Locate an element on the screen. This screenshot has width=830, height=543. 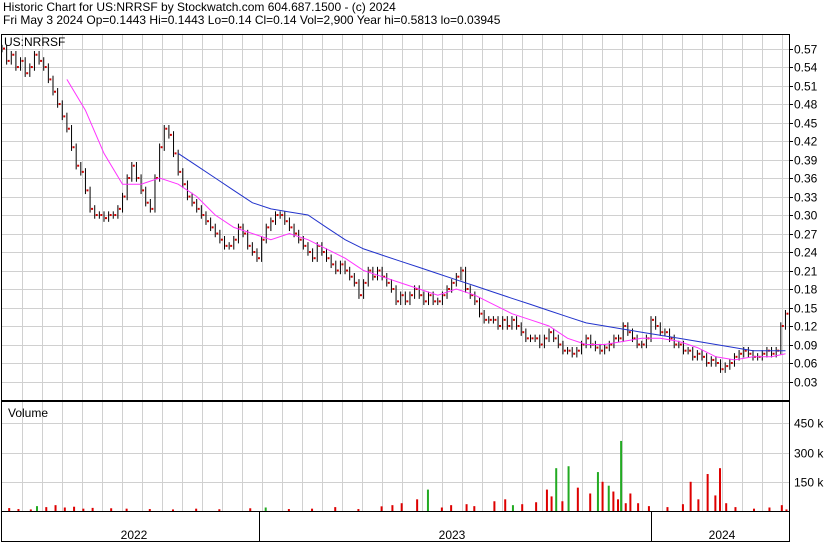
year-label: 2022 is located at coordinates (134, 535).